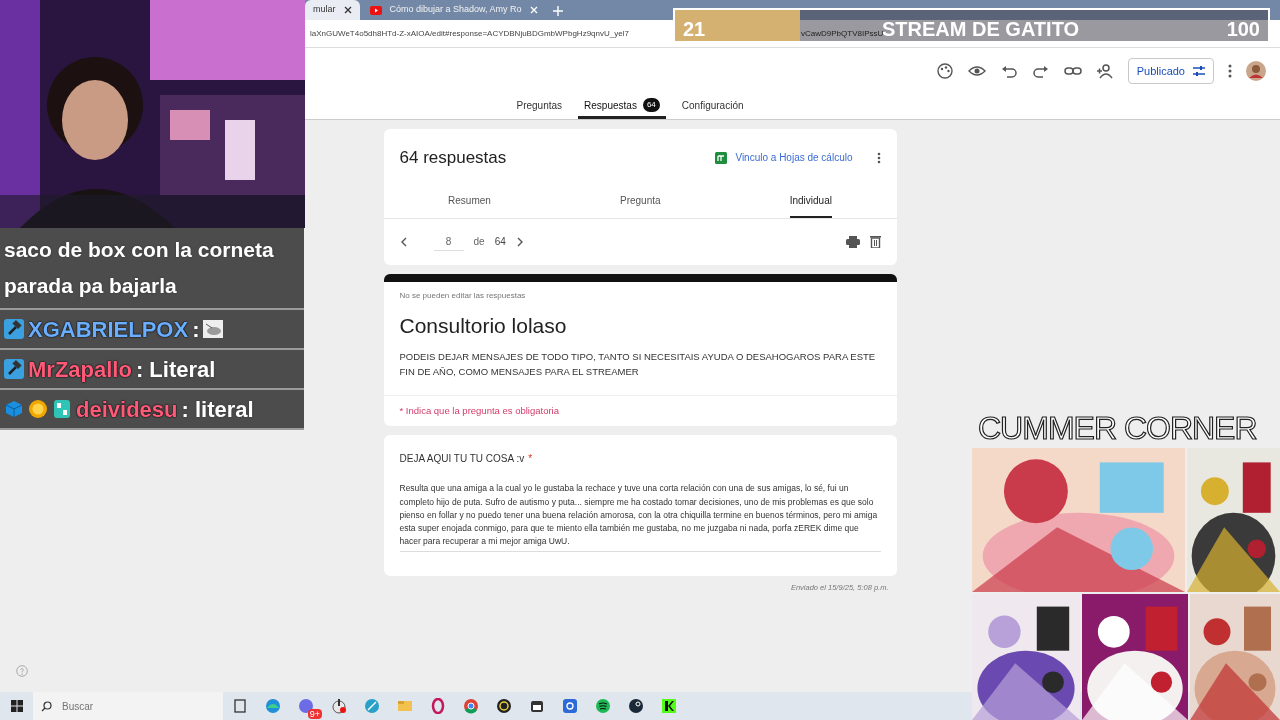 This screenshot has height=720, width=1280. I want to click on wave-icon, so click(272, 706).